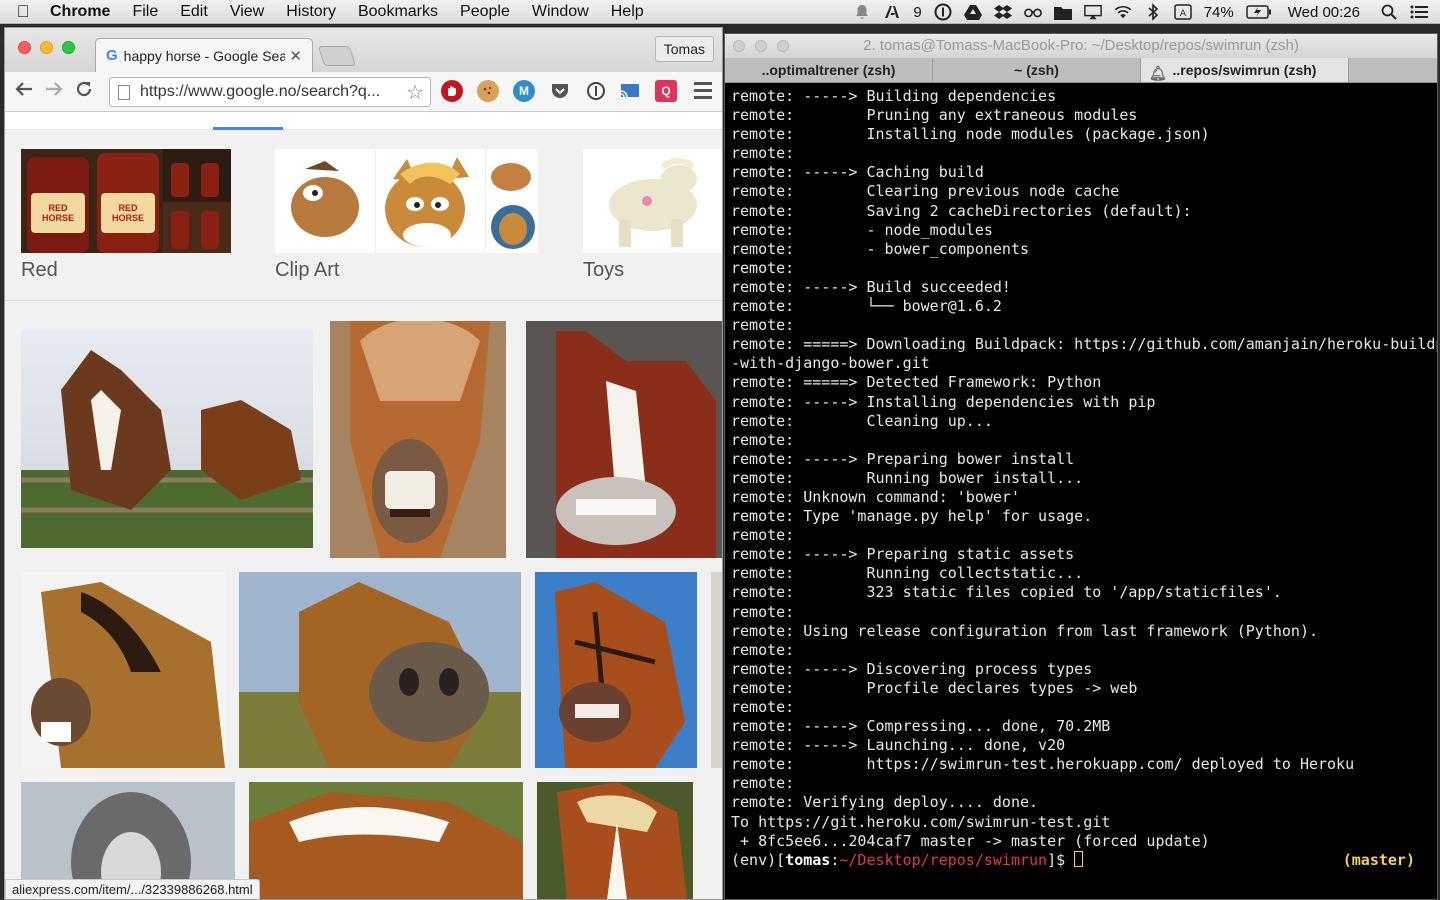 This screenshot has width=1440, height=900. Describe the element at coordinates (363, 121) in the screenshot. I see `search-tabs-strip` at that location.